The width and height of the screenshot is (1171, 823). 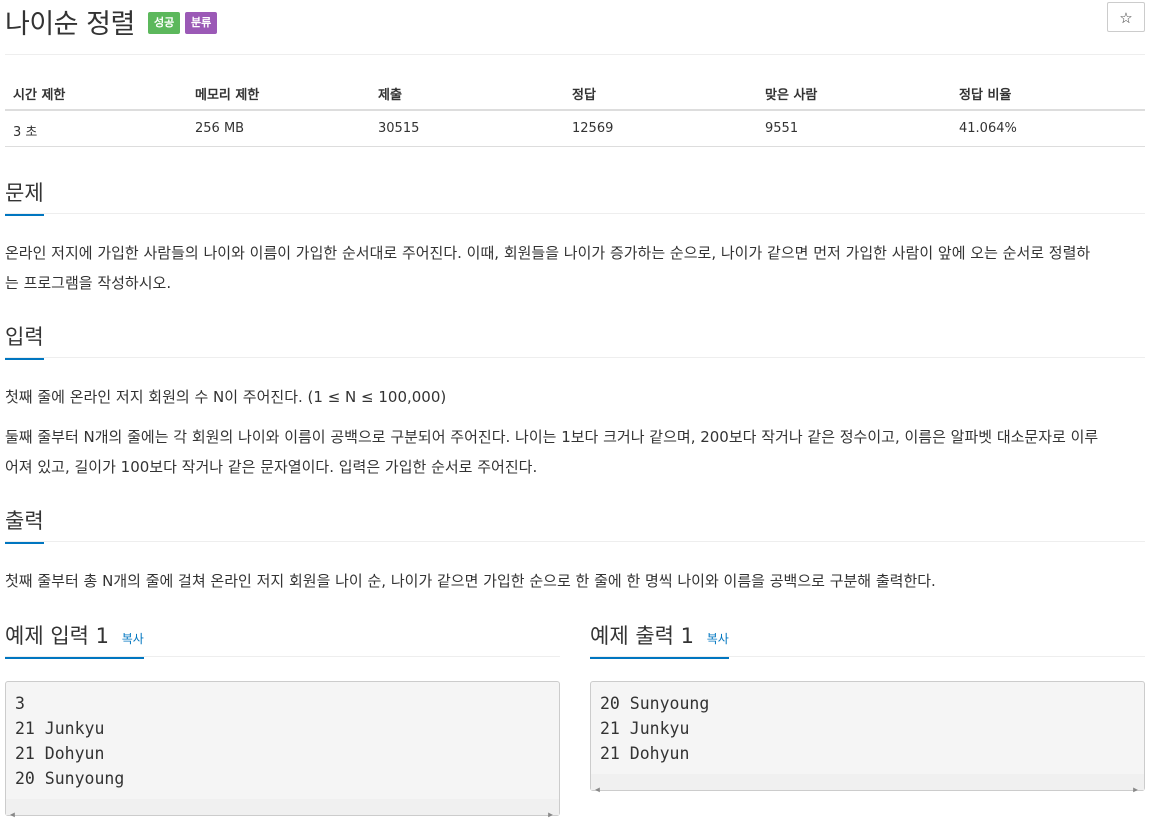 I want to click on example-output-title: 예제 출력 1, so click(x=642, y=636).